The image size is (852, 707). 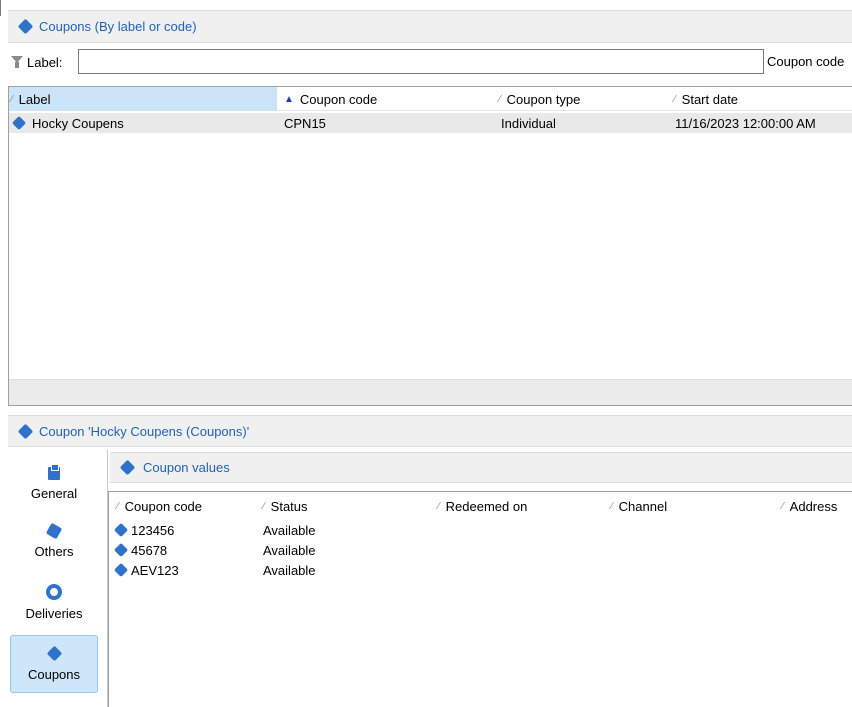 I want to click on nav-item-general: General, so click(x=54, y=482).